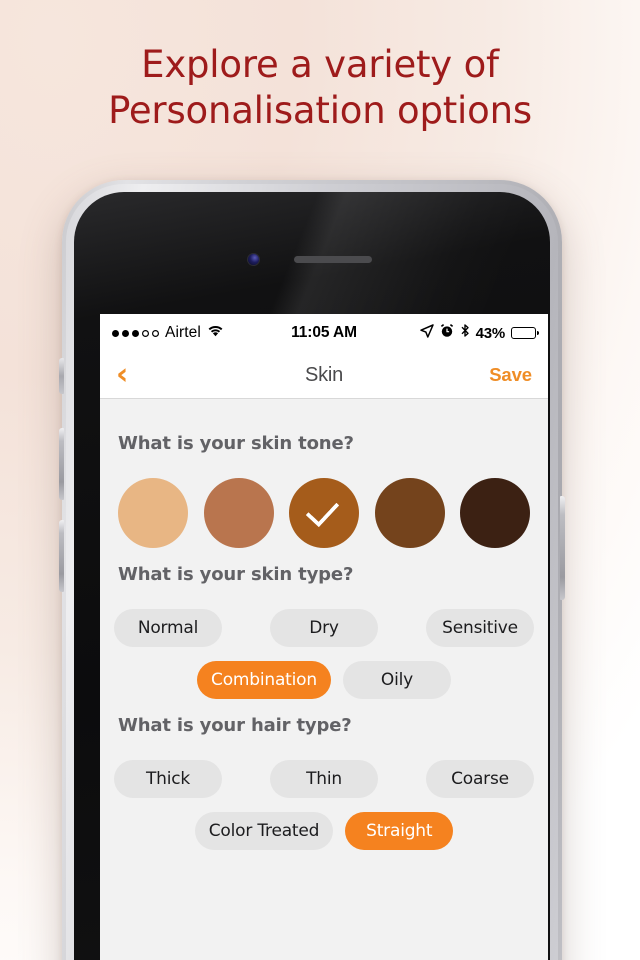 The width and height of the screenshot is (640, 960). Describe the element at coordinates (525, 333) in the screenshot. I see `battery-icon` at that location.